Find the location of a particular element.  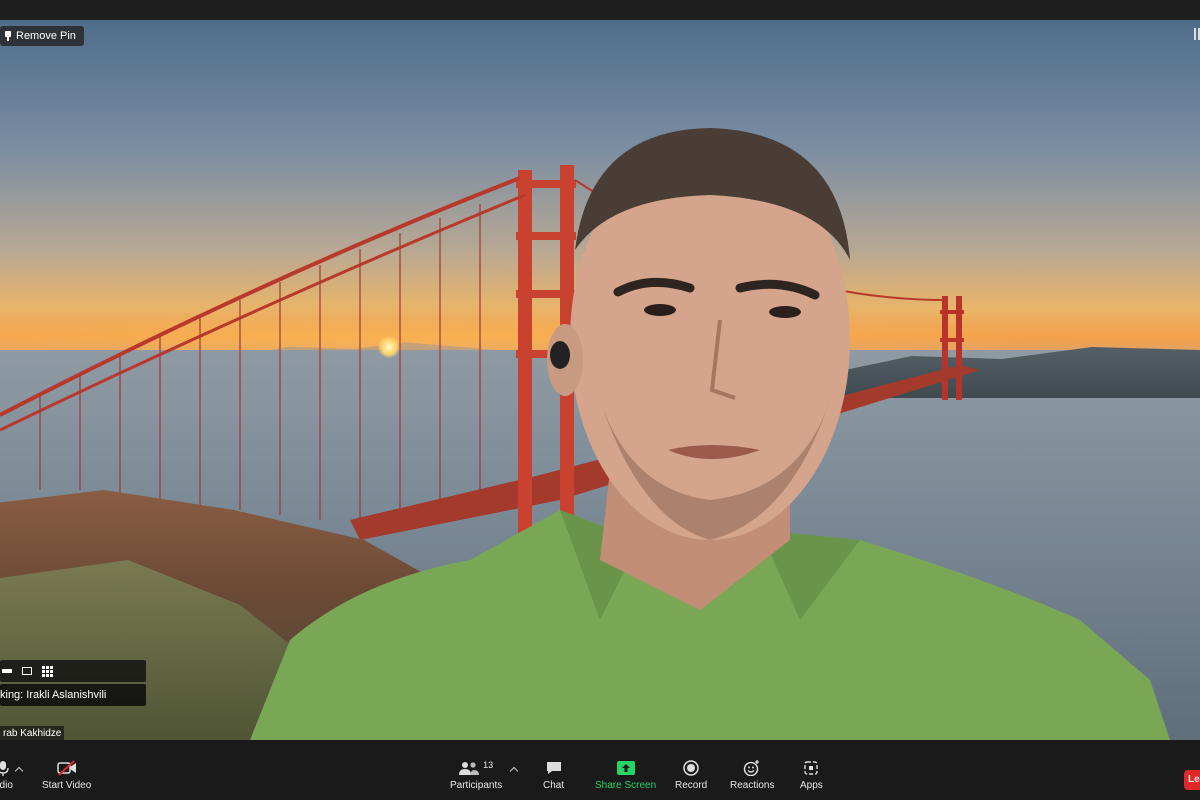

gallery-view-icon is located at coordinates (47, 671).